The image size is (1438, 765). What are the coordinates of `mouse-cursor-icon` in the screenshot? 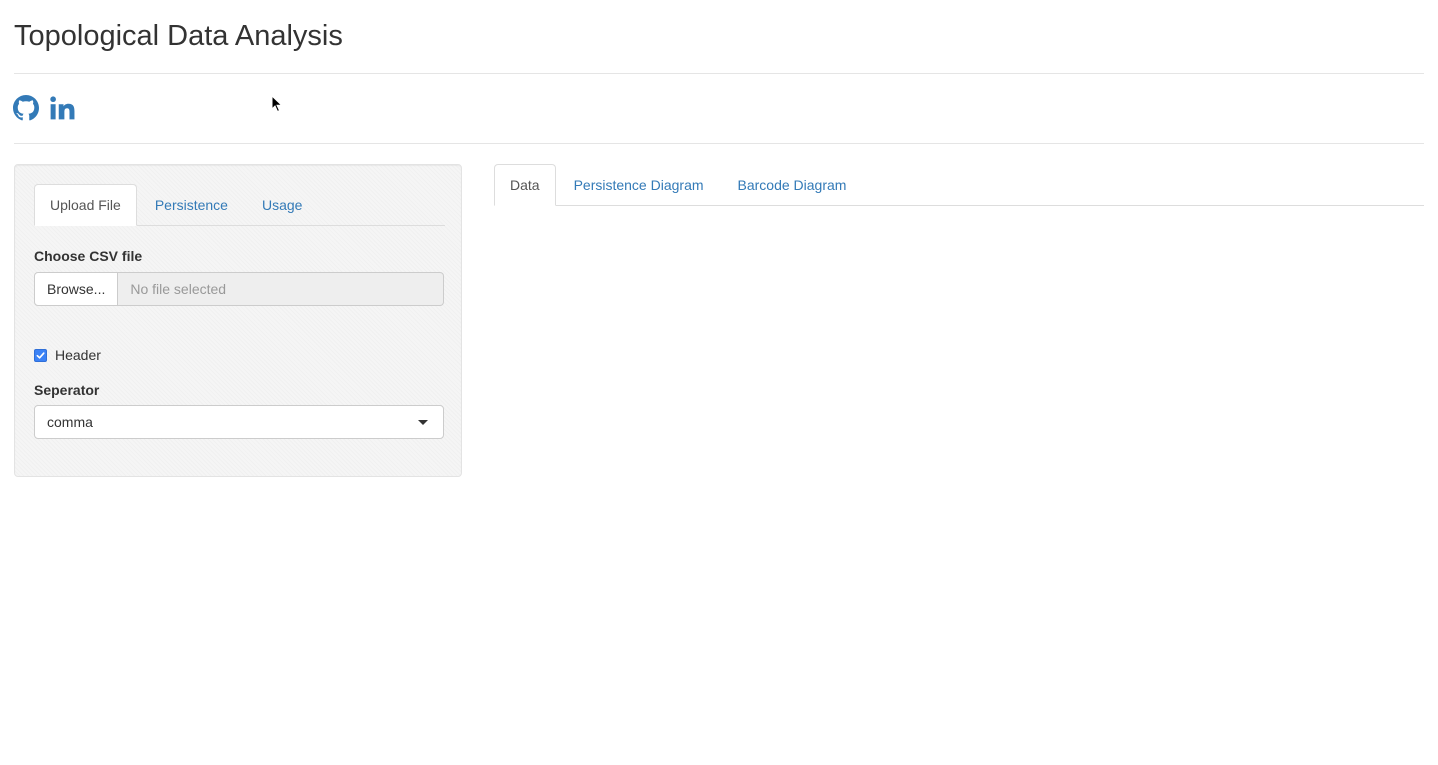 It's located at (277, 103).